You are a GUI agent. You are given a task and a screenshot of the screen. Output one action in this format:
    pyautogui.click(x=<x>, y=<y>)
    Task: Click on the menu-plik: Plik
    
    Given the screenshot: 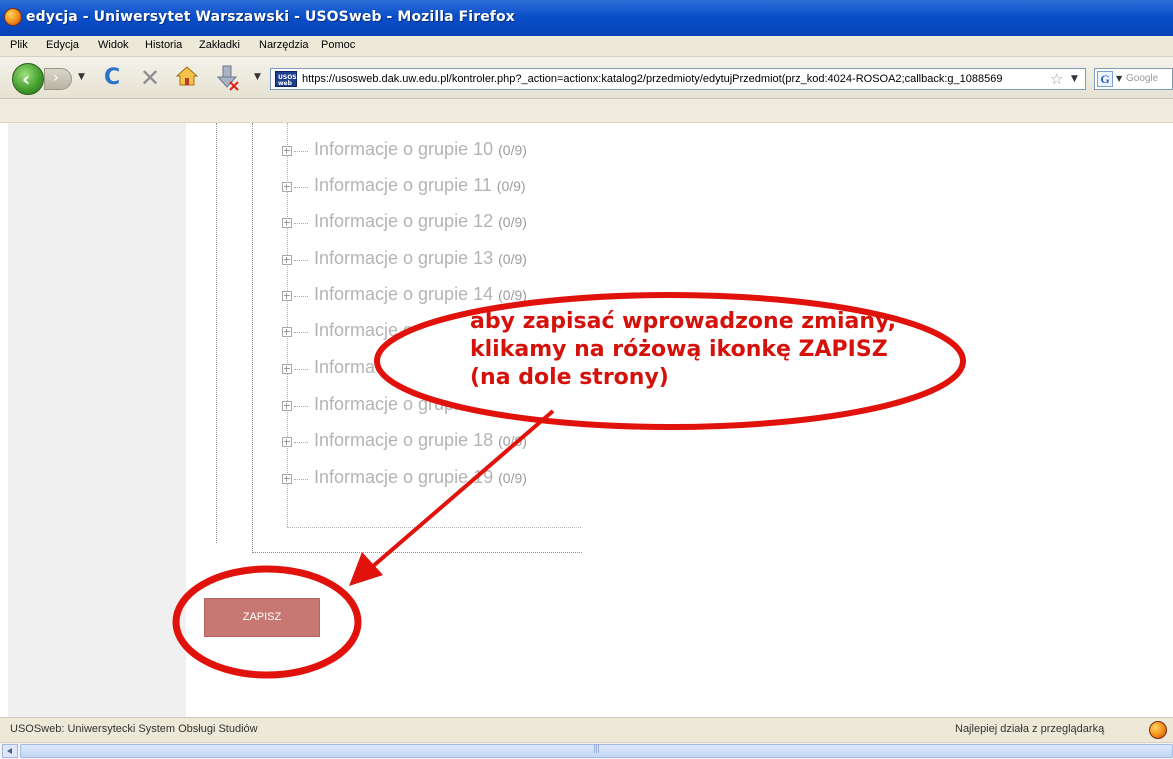 What is the action you would take?
    pyautogui.click(x=19, y=45)
    